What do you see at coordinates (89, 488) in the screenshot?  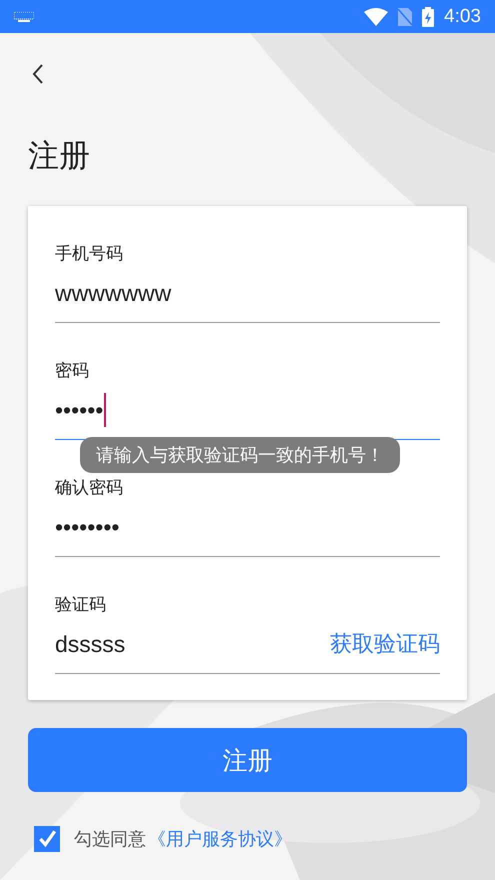 I see `field-label: 确认密码` at bounding box center [89, 488].